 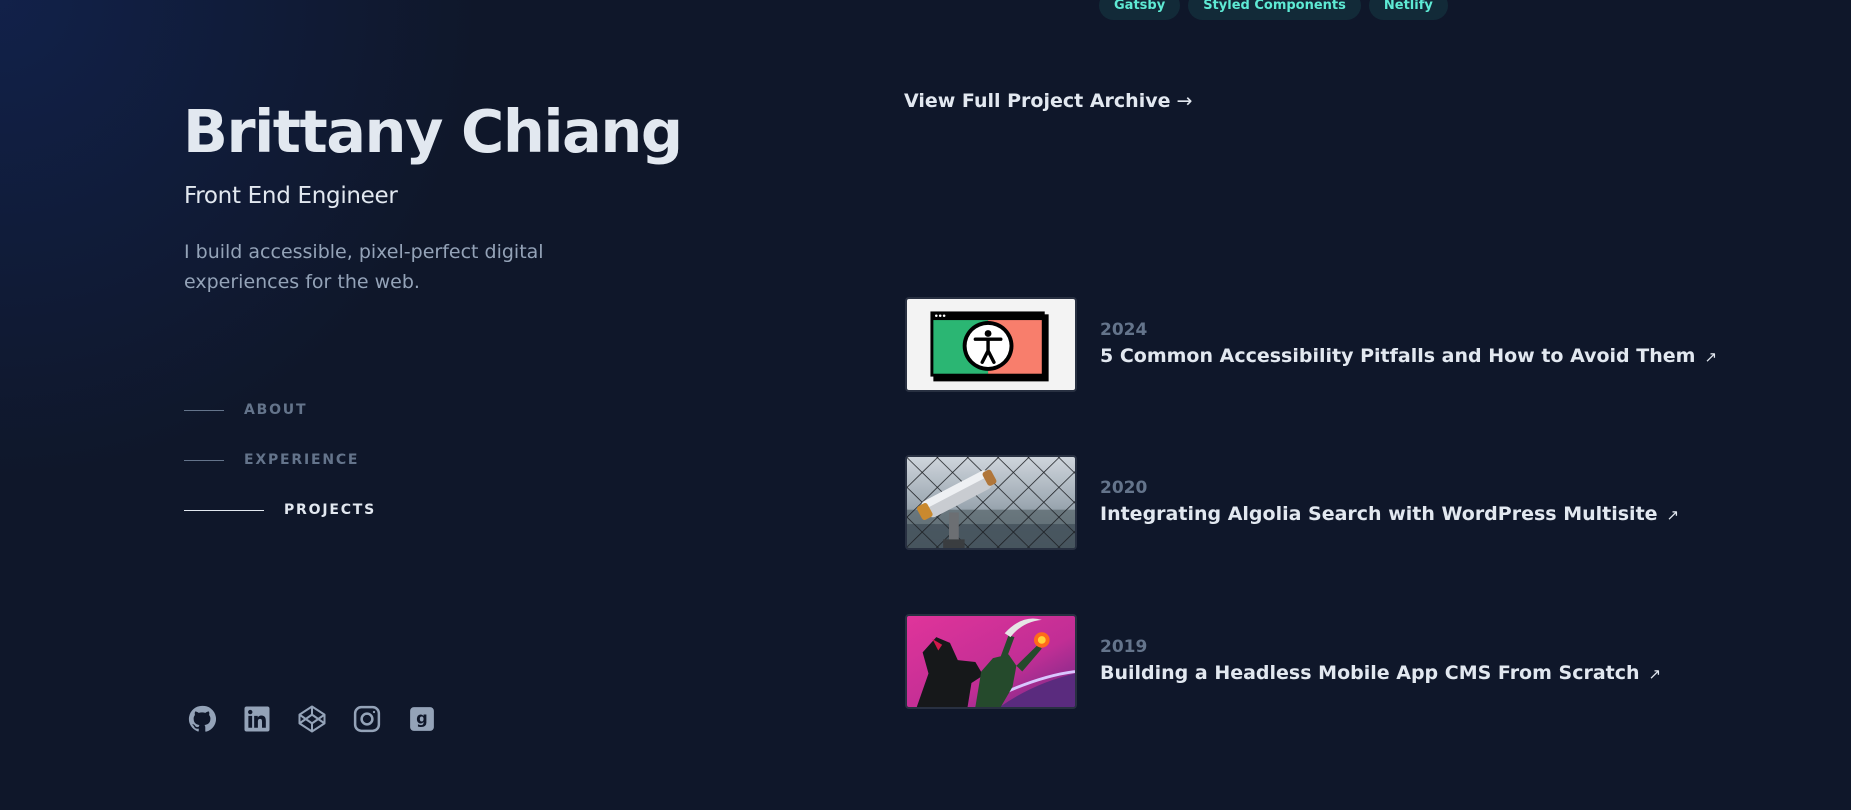 What do you see at coordinates (1124, 647) in the screenshot?
I see `writing-year: 2019` at bounding box center [1124, 647].